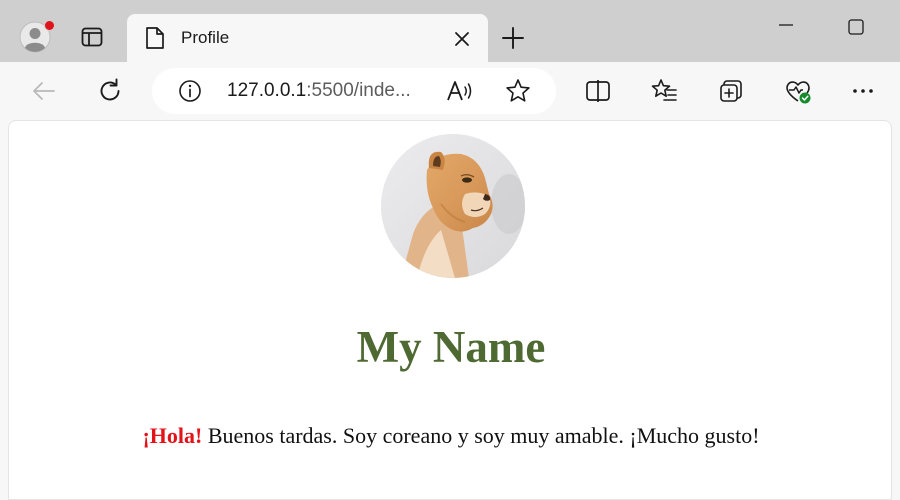  What do you see at coordinates (49, 25) in the screenshot?
I see `notification-dot` at bounding box center [49, 25].